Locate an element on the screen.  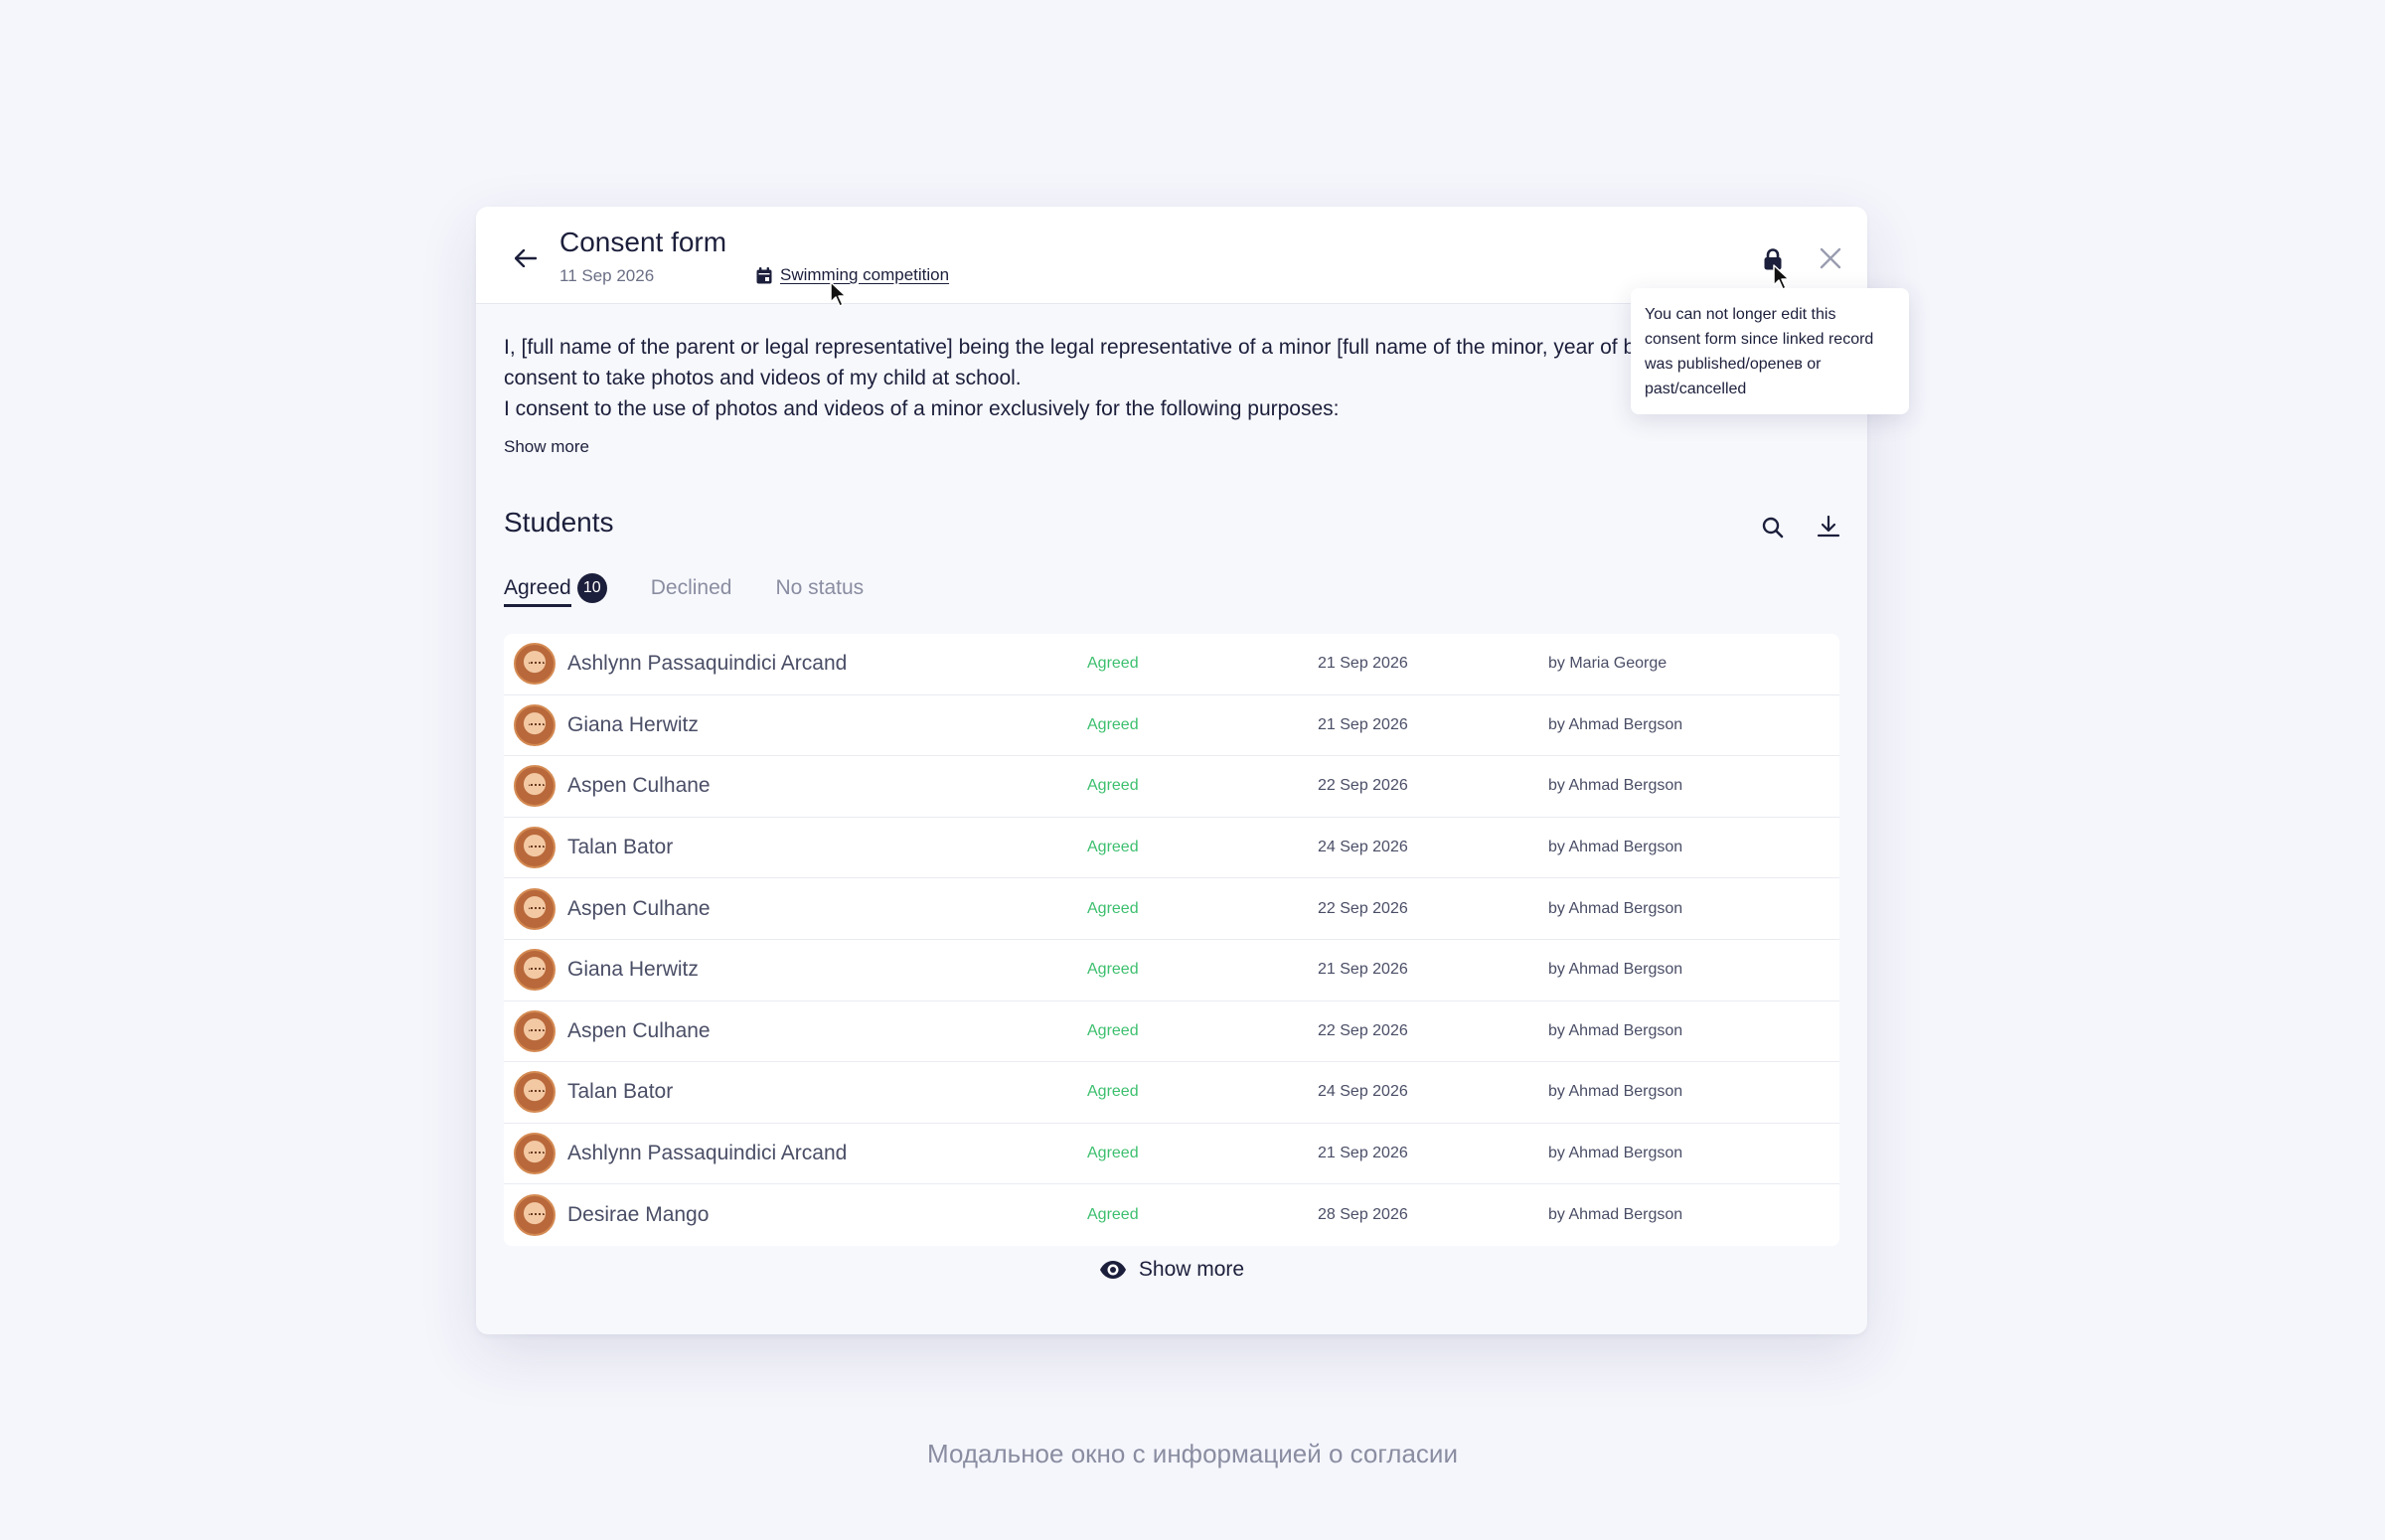
lock-icon is located at coordinates (1773, 259).